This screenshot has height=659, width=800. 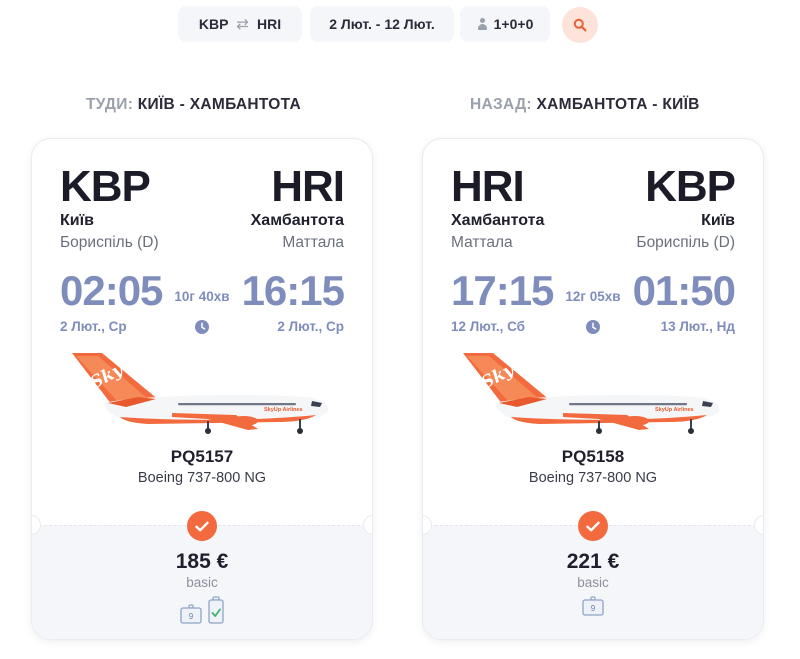 What do you see at coordinates (308, 186) in the screenshot?
I see `arrival-code: HRI` at bounding box center [308, 186].